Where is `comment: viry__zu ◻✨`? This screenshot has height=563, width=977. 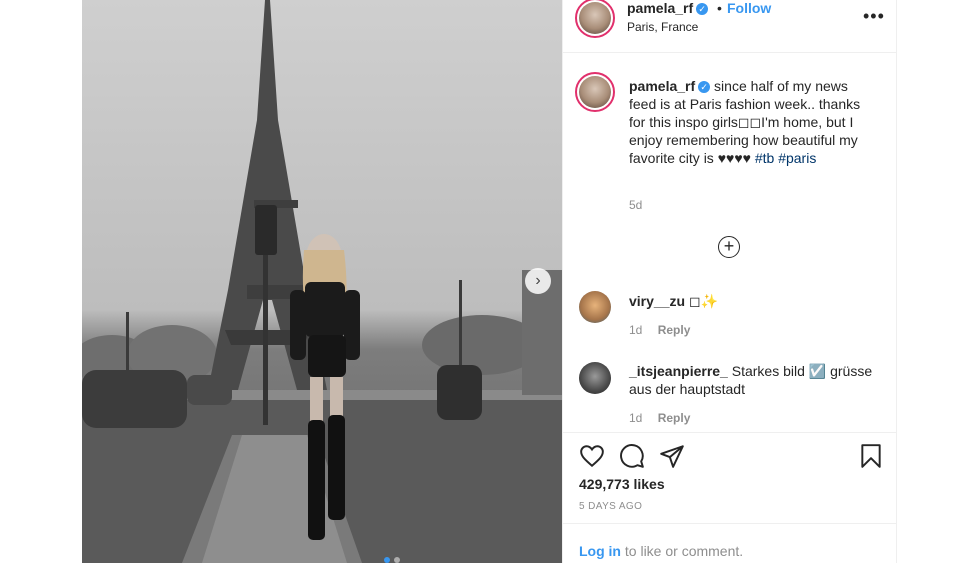
comment: viry__zu ◻✨ is located at coordinates (673, 301).